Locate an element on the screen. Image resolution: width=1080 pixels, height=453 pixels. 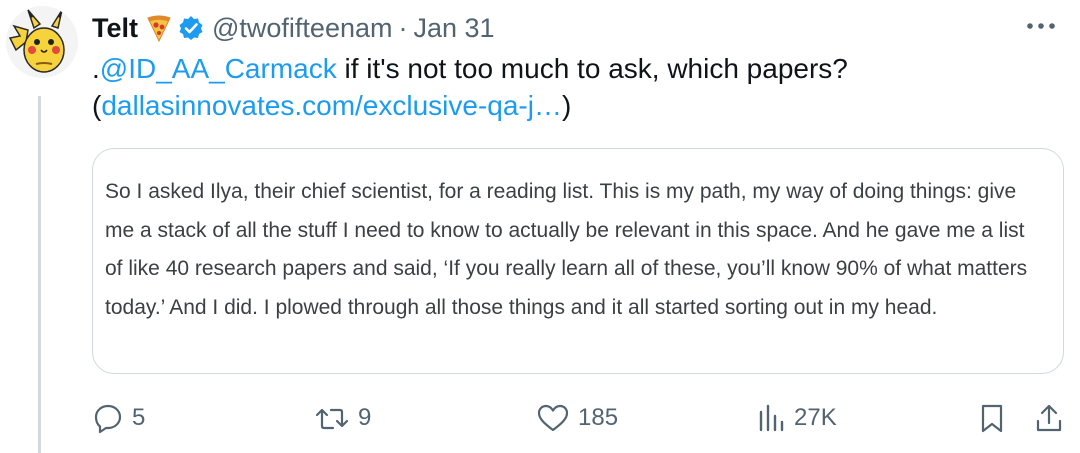
analytics-icon is located at coordinates (771, 418).